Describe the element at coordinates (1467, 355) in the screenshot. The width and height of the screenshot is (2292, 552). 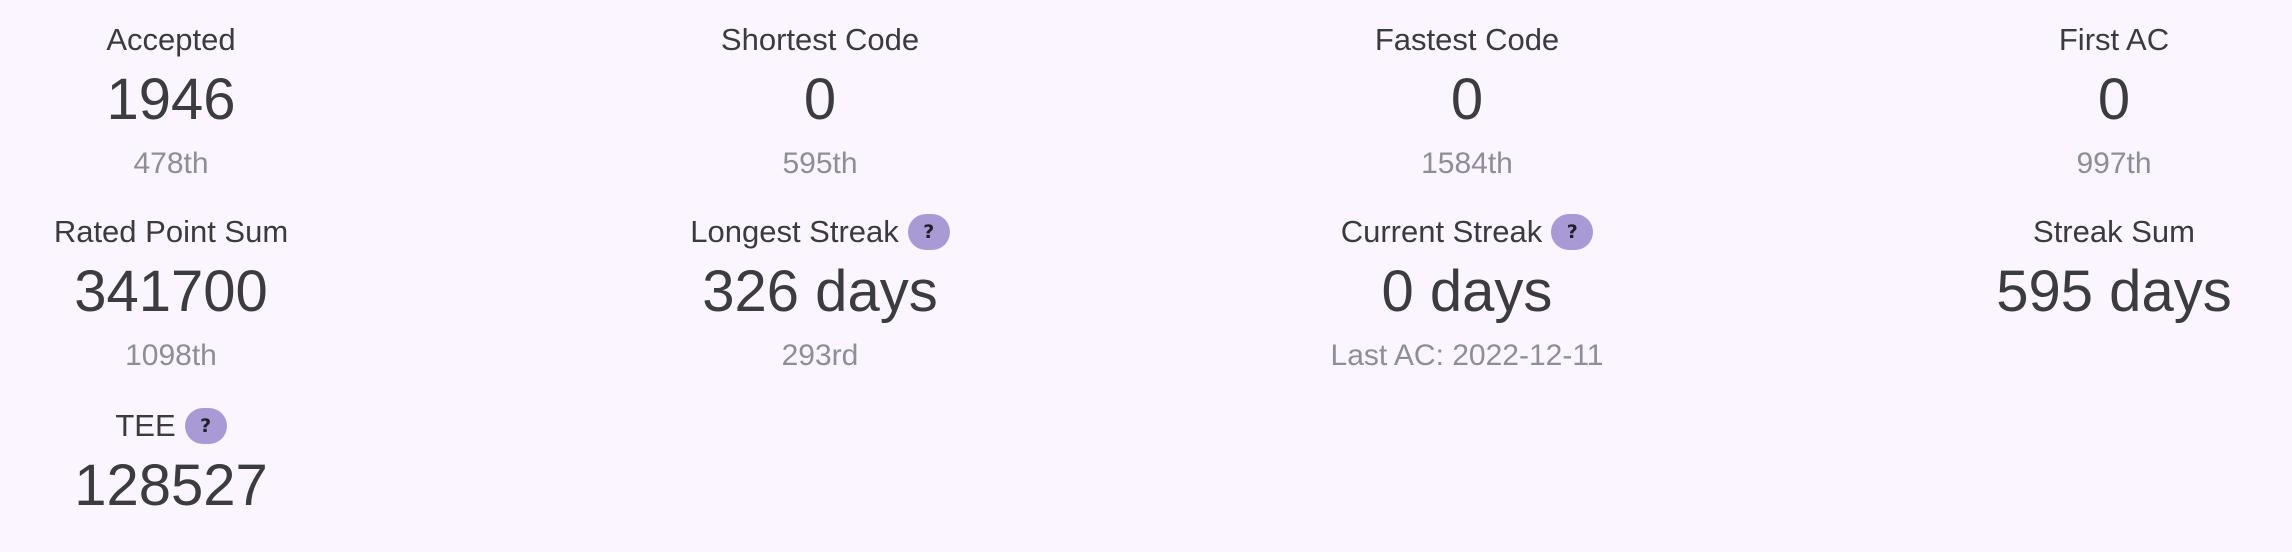
I see `last-ac-date: Last AC: 2022-12-11` at that location.